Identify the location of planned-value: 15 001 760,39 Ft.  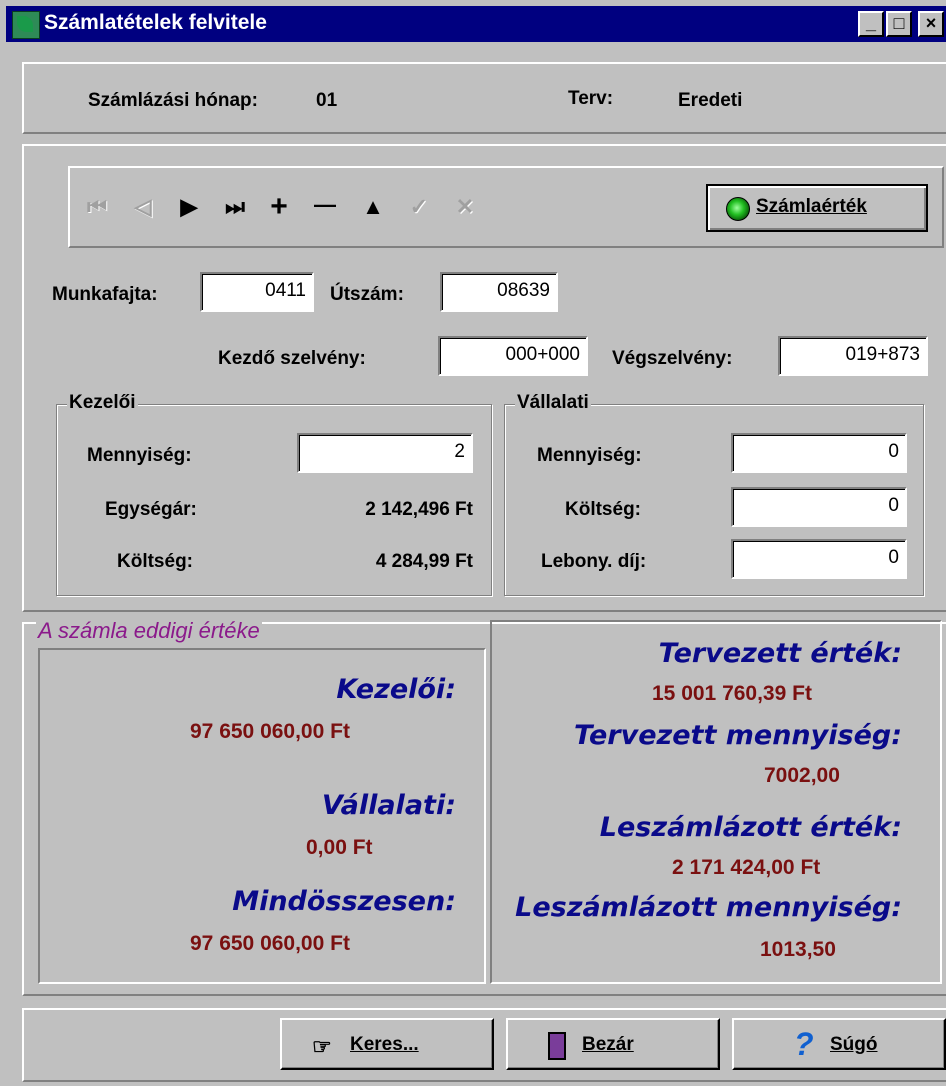
(732, 693).